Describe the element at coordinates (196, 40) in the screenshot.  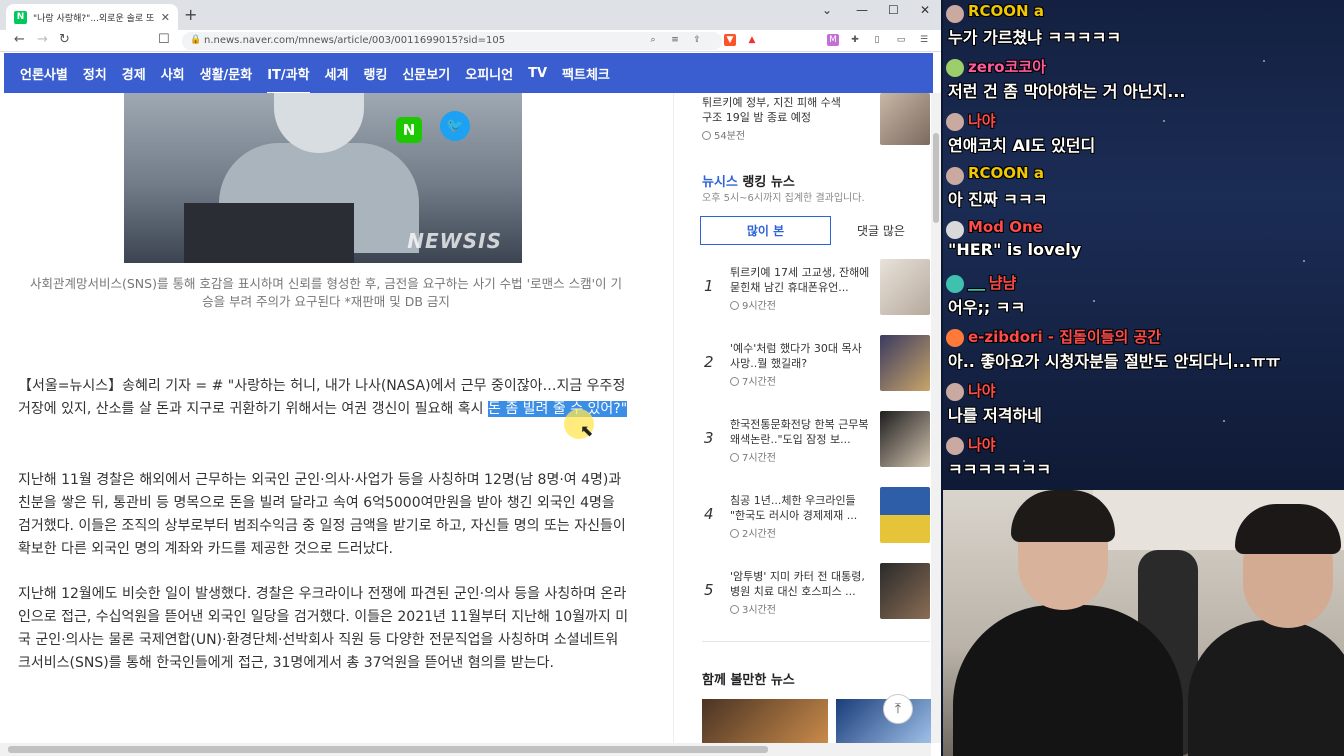
I see `lock-icon: 🔒` at that location.